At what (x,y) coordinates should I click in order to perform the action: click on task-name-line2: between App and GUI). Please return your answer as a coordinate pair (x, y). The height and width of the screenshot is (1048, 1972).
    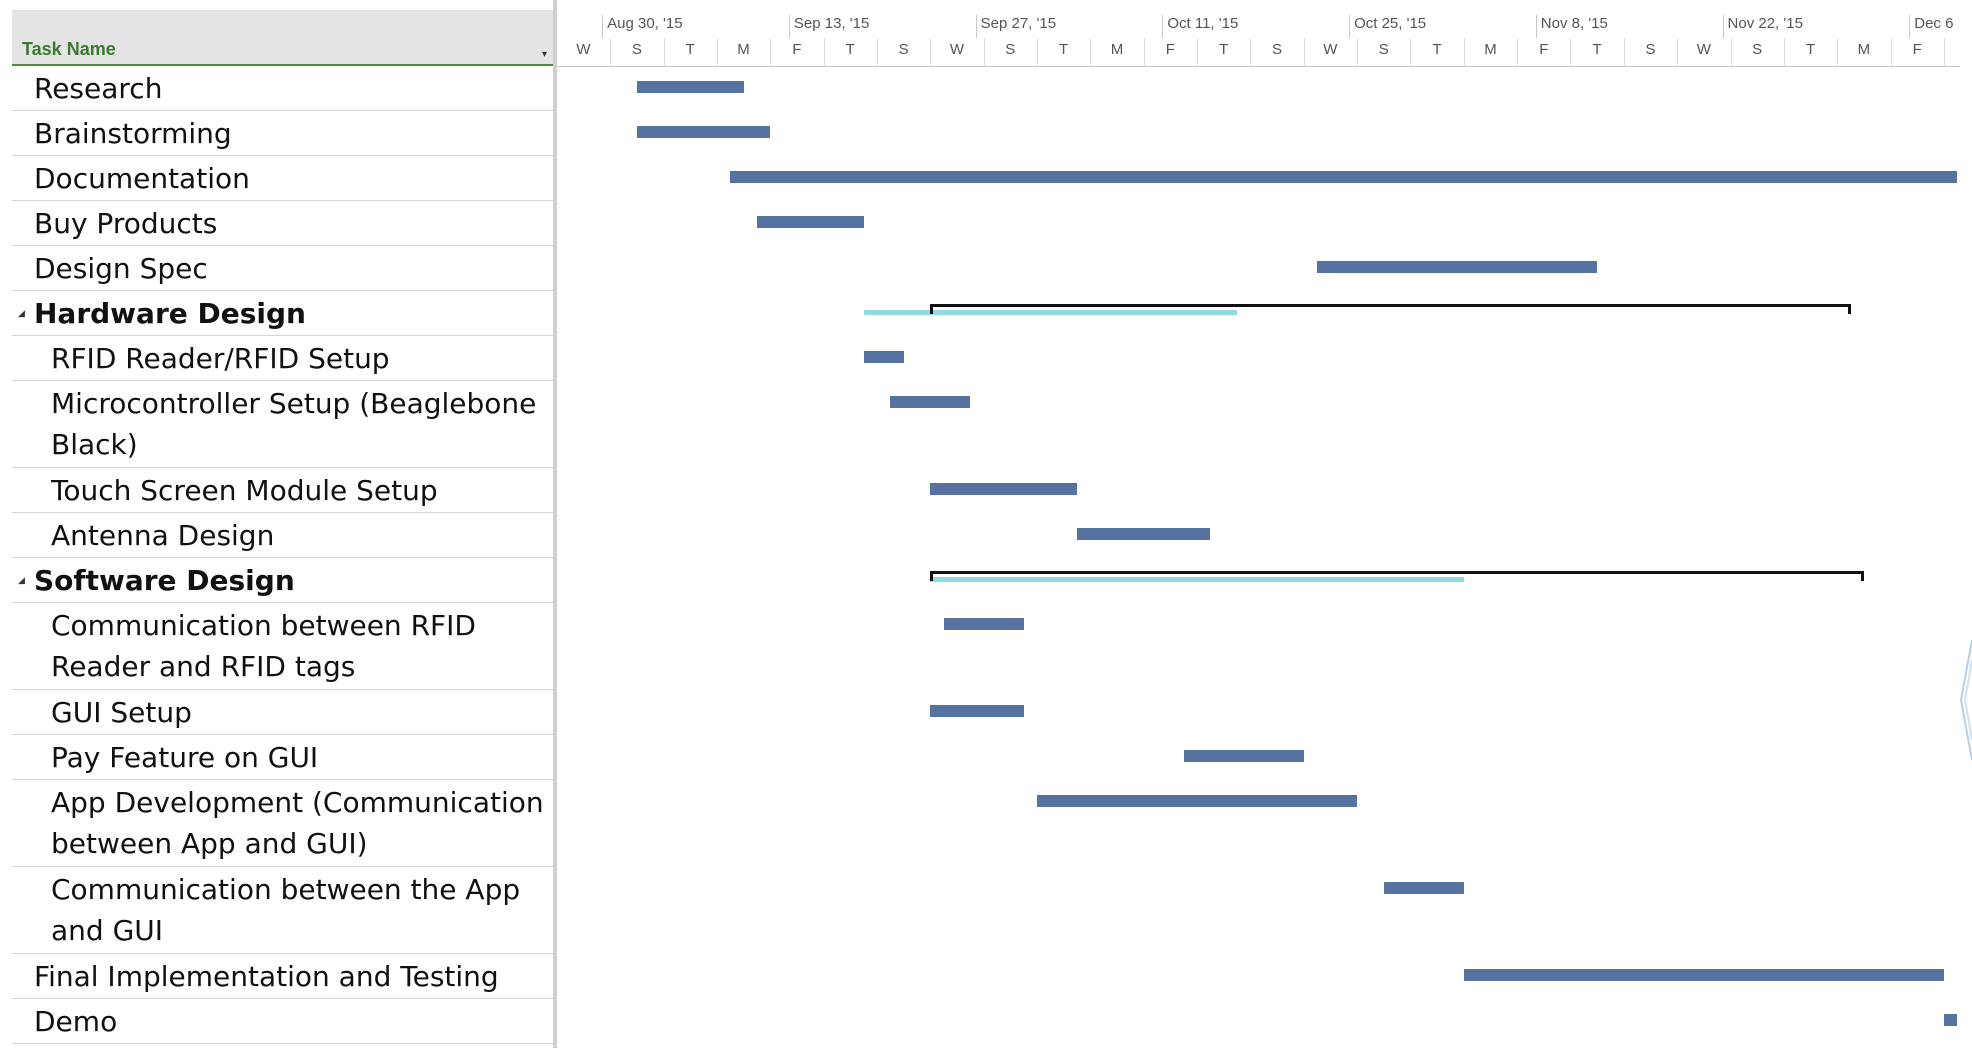
    Looking at the image, I should click on (209, 843).